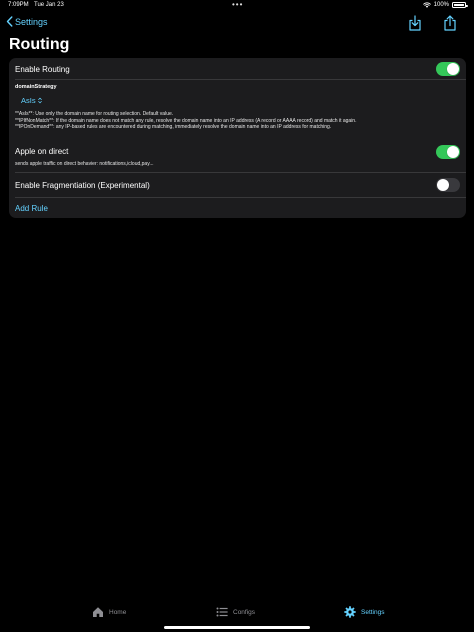 The image size is (474, 632). I want to click on enable-fragmentation-row: Enable Fragmentiation (Experimental), so click(237, 184).